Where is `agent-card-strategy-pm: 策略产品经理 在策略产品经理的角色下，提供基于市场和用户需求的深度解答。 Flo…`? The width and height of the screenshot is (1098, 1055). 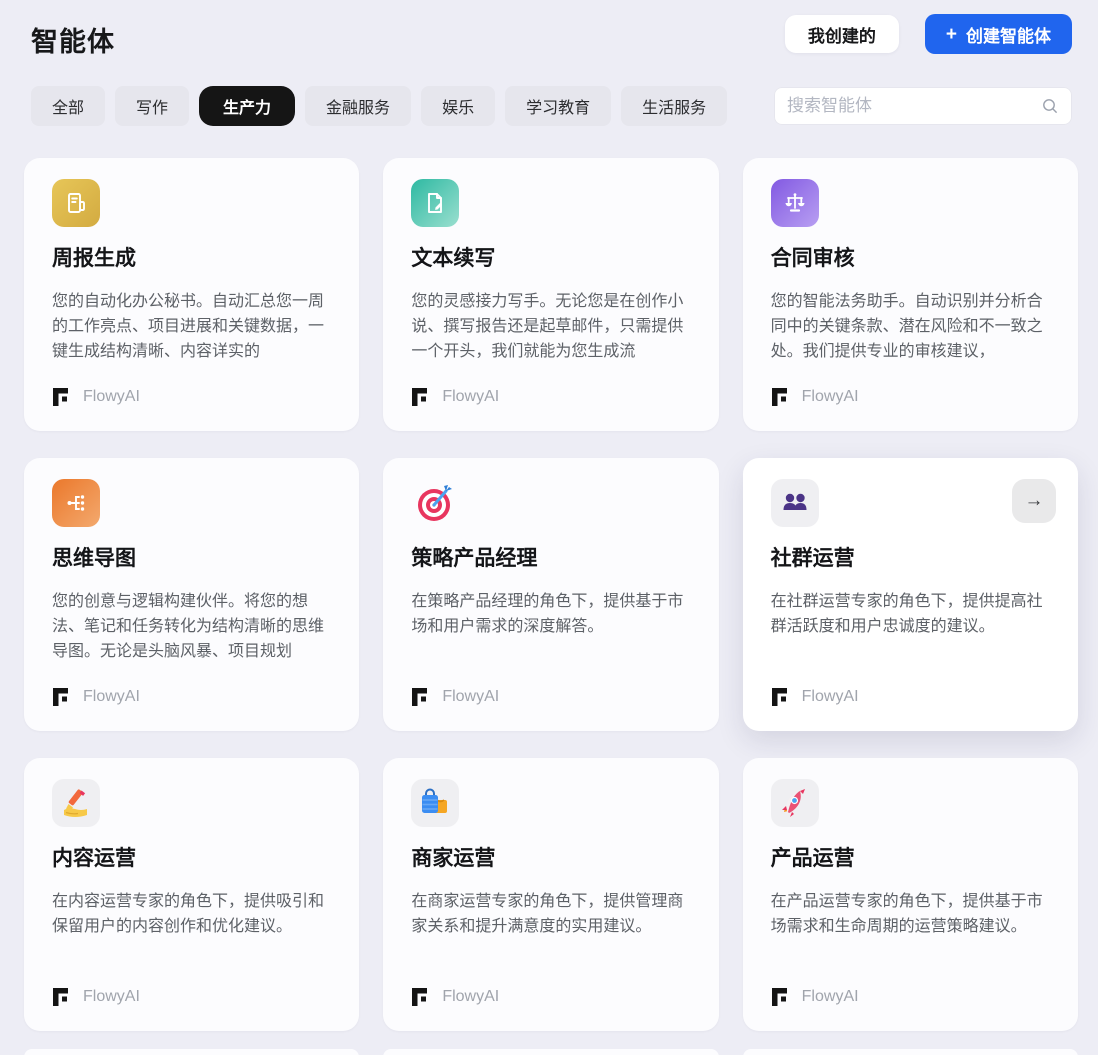 agent-card-strategy-pm: 策略产品经理 在策略产品经理的角色下，提供基于市场和用户需求的深度解答。 Flo… is located at coordinates (551, 594).